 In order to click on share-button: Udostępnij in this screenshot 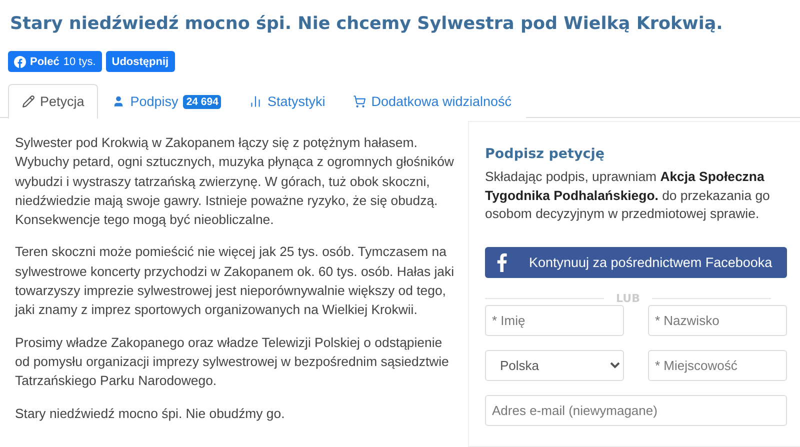, I will do `click(140, 61)`.